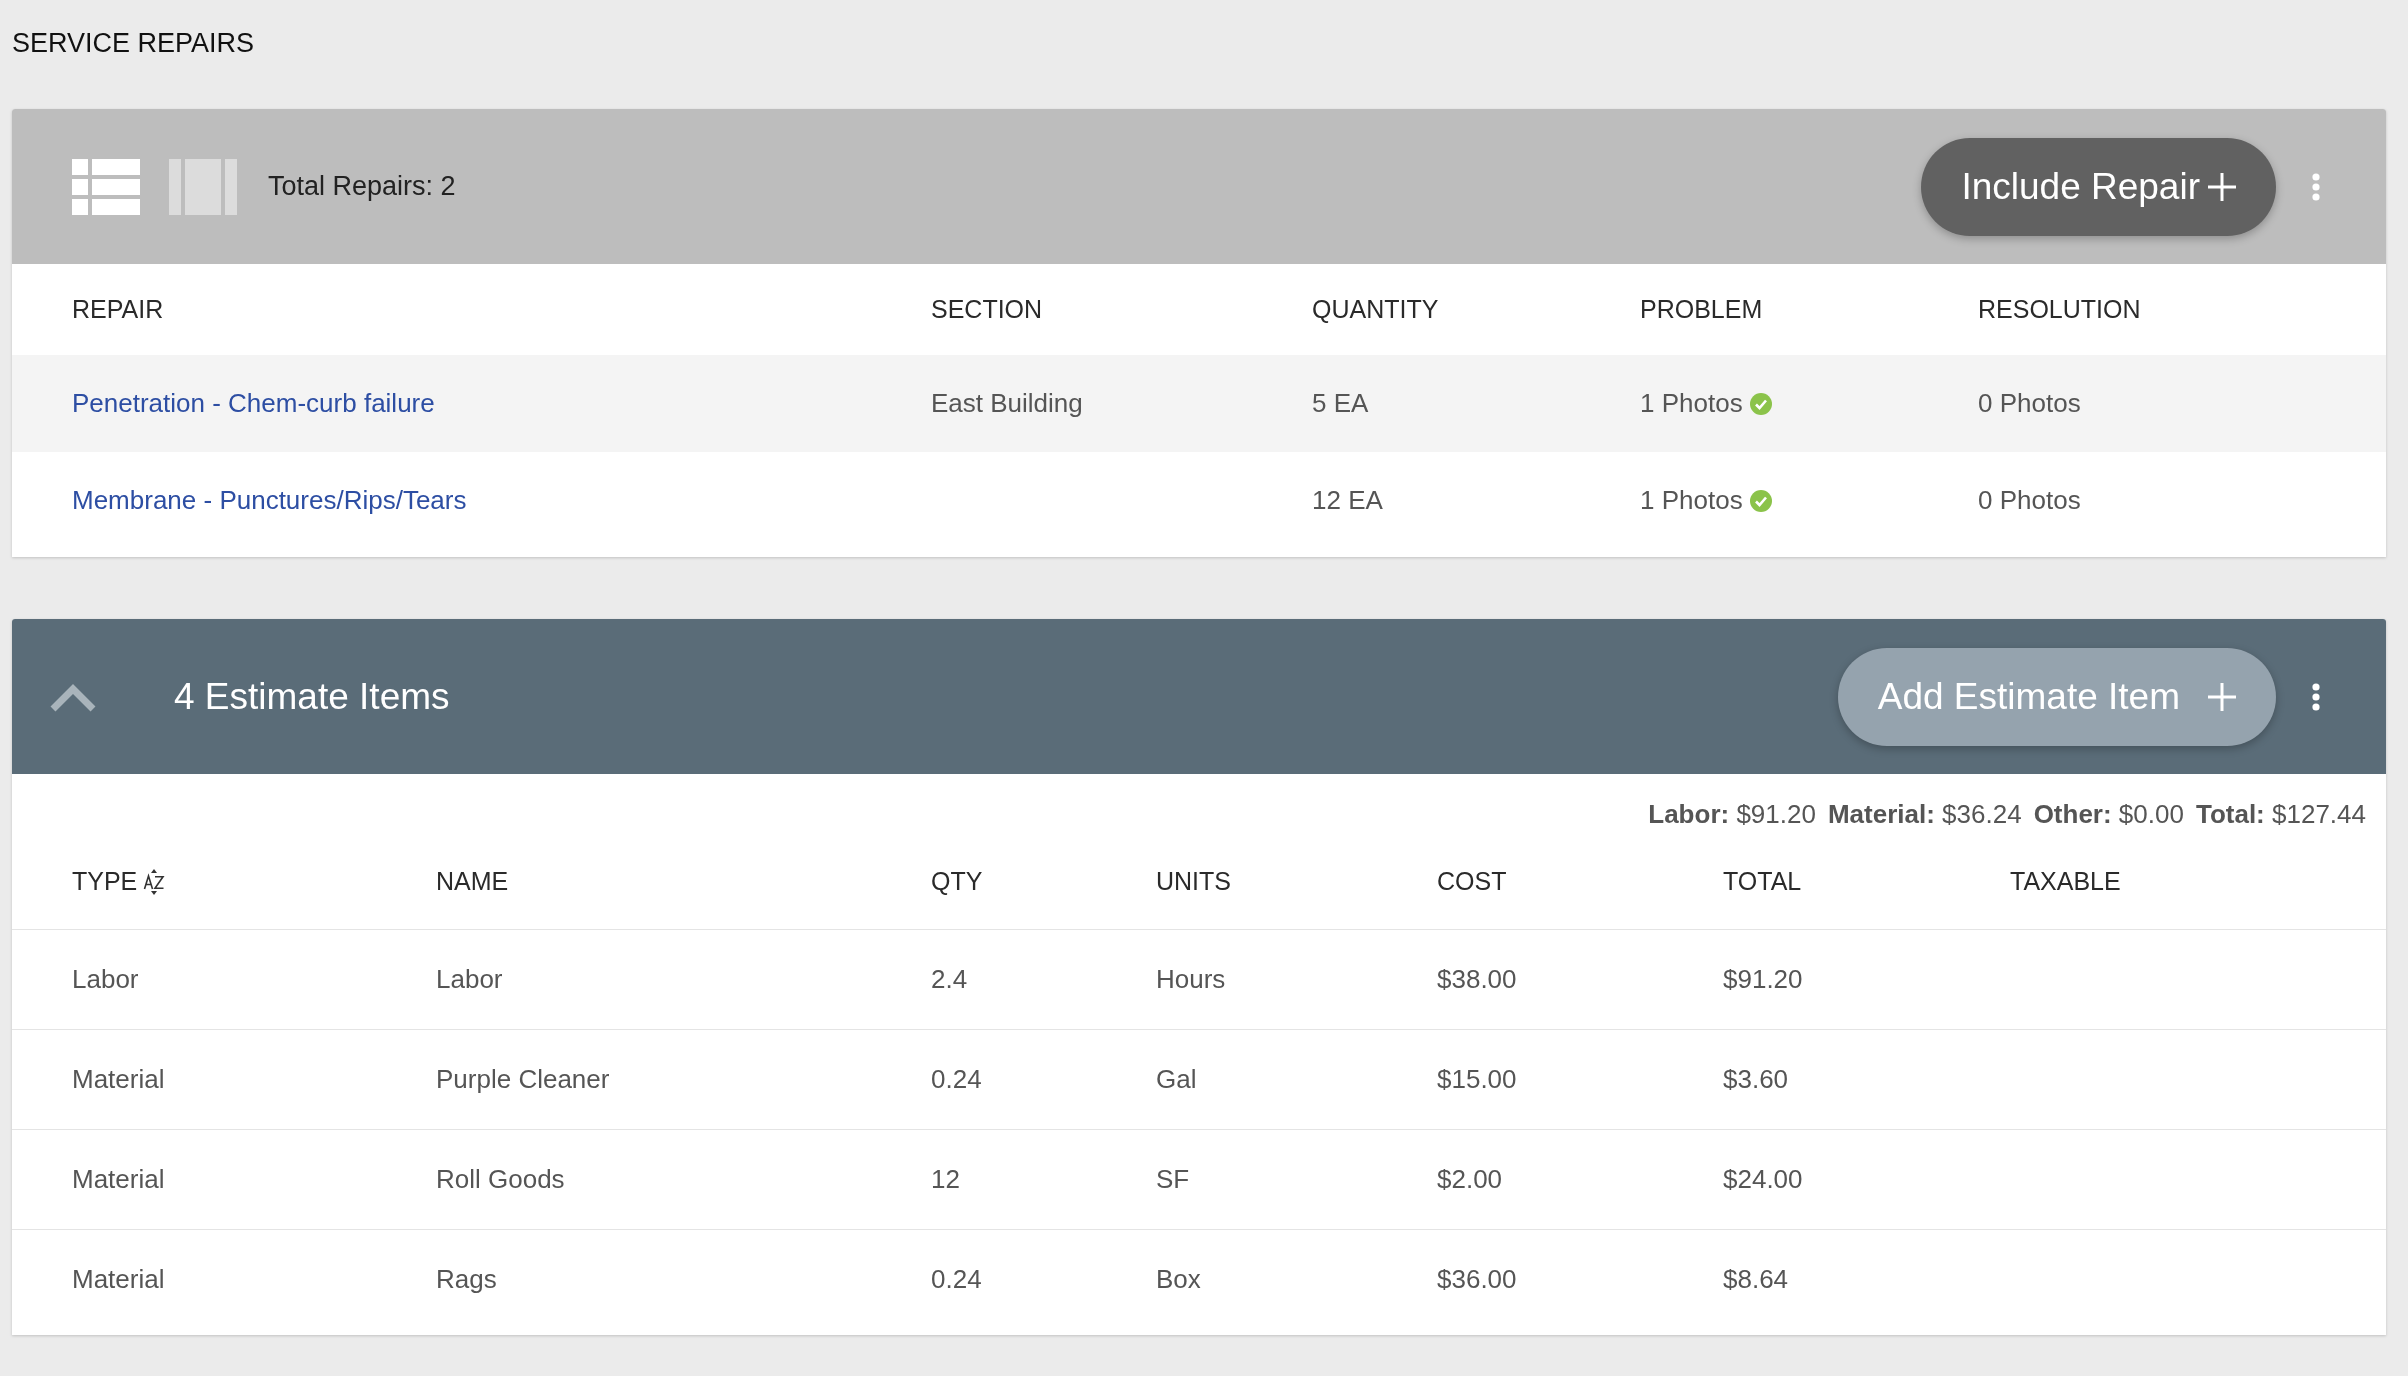 This screenshot has width=2408, height=1376. I want to click on table-cell: $38.00, so click(1477, 979).